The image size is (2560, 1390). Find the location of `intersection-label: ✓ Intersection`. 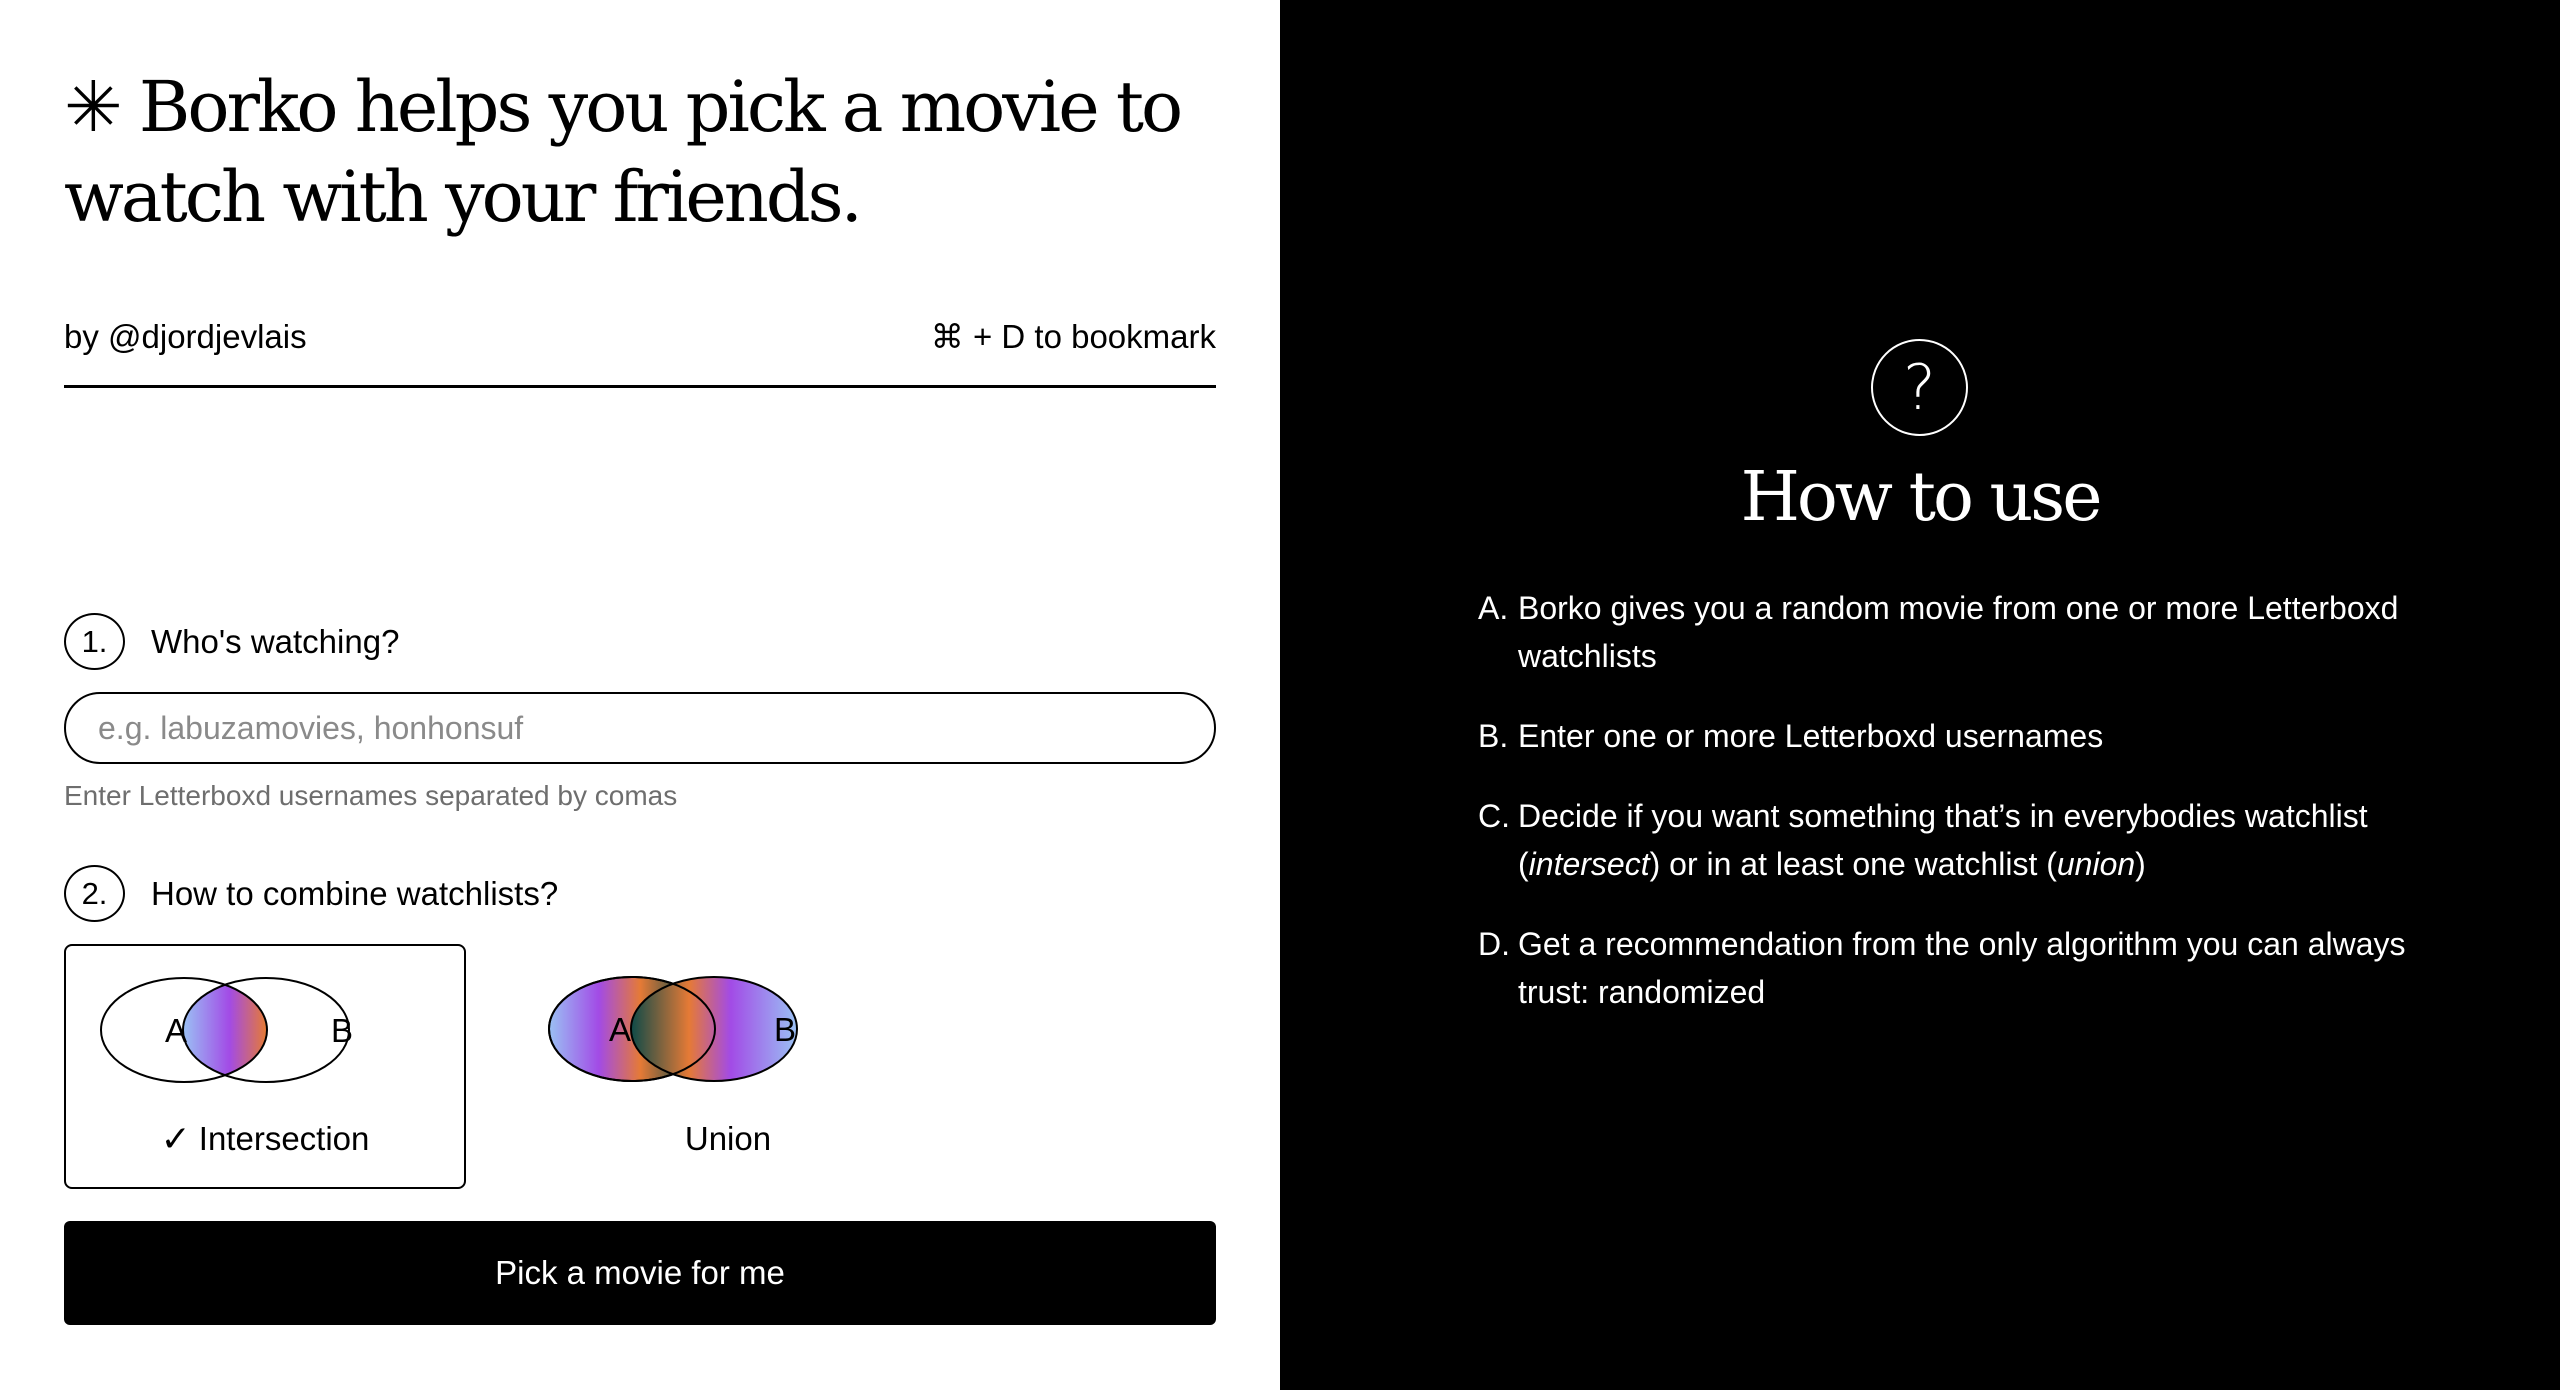

intersection-label: ✓ Intersection is located at coordinates (265, 1139).